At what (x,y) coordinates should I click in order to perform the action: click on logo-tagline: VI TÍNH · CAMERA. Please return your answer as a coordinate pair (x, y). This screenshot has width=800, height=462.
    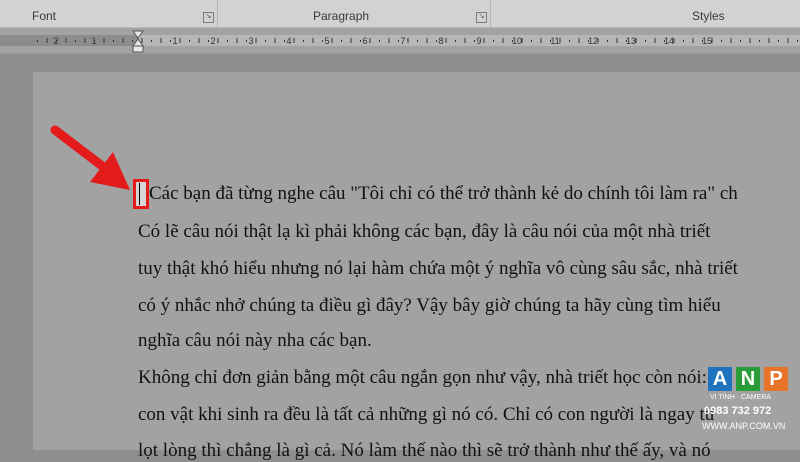
    Looking at the image, I should click on (740, 397).